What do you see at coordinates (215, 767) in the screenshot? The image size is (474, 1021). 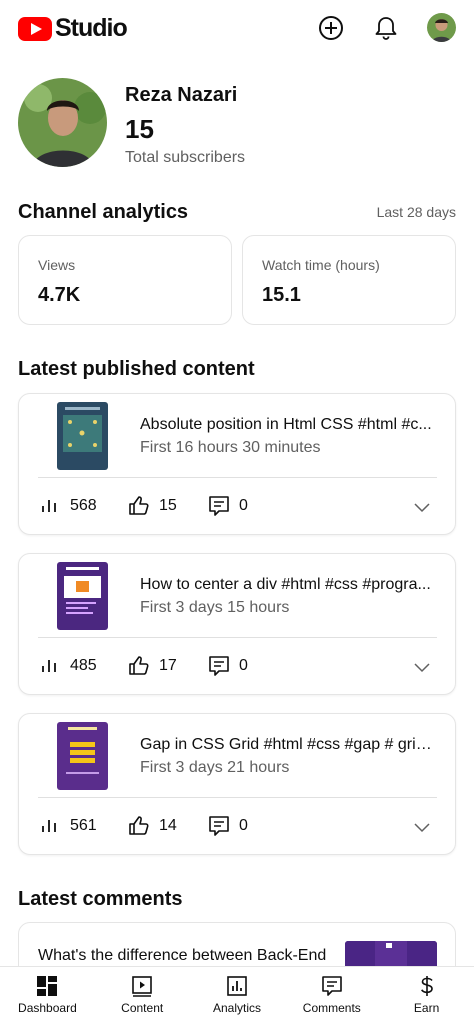 I see `video-time: First 3 days 21 hours` at bounding box center [215, 767].